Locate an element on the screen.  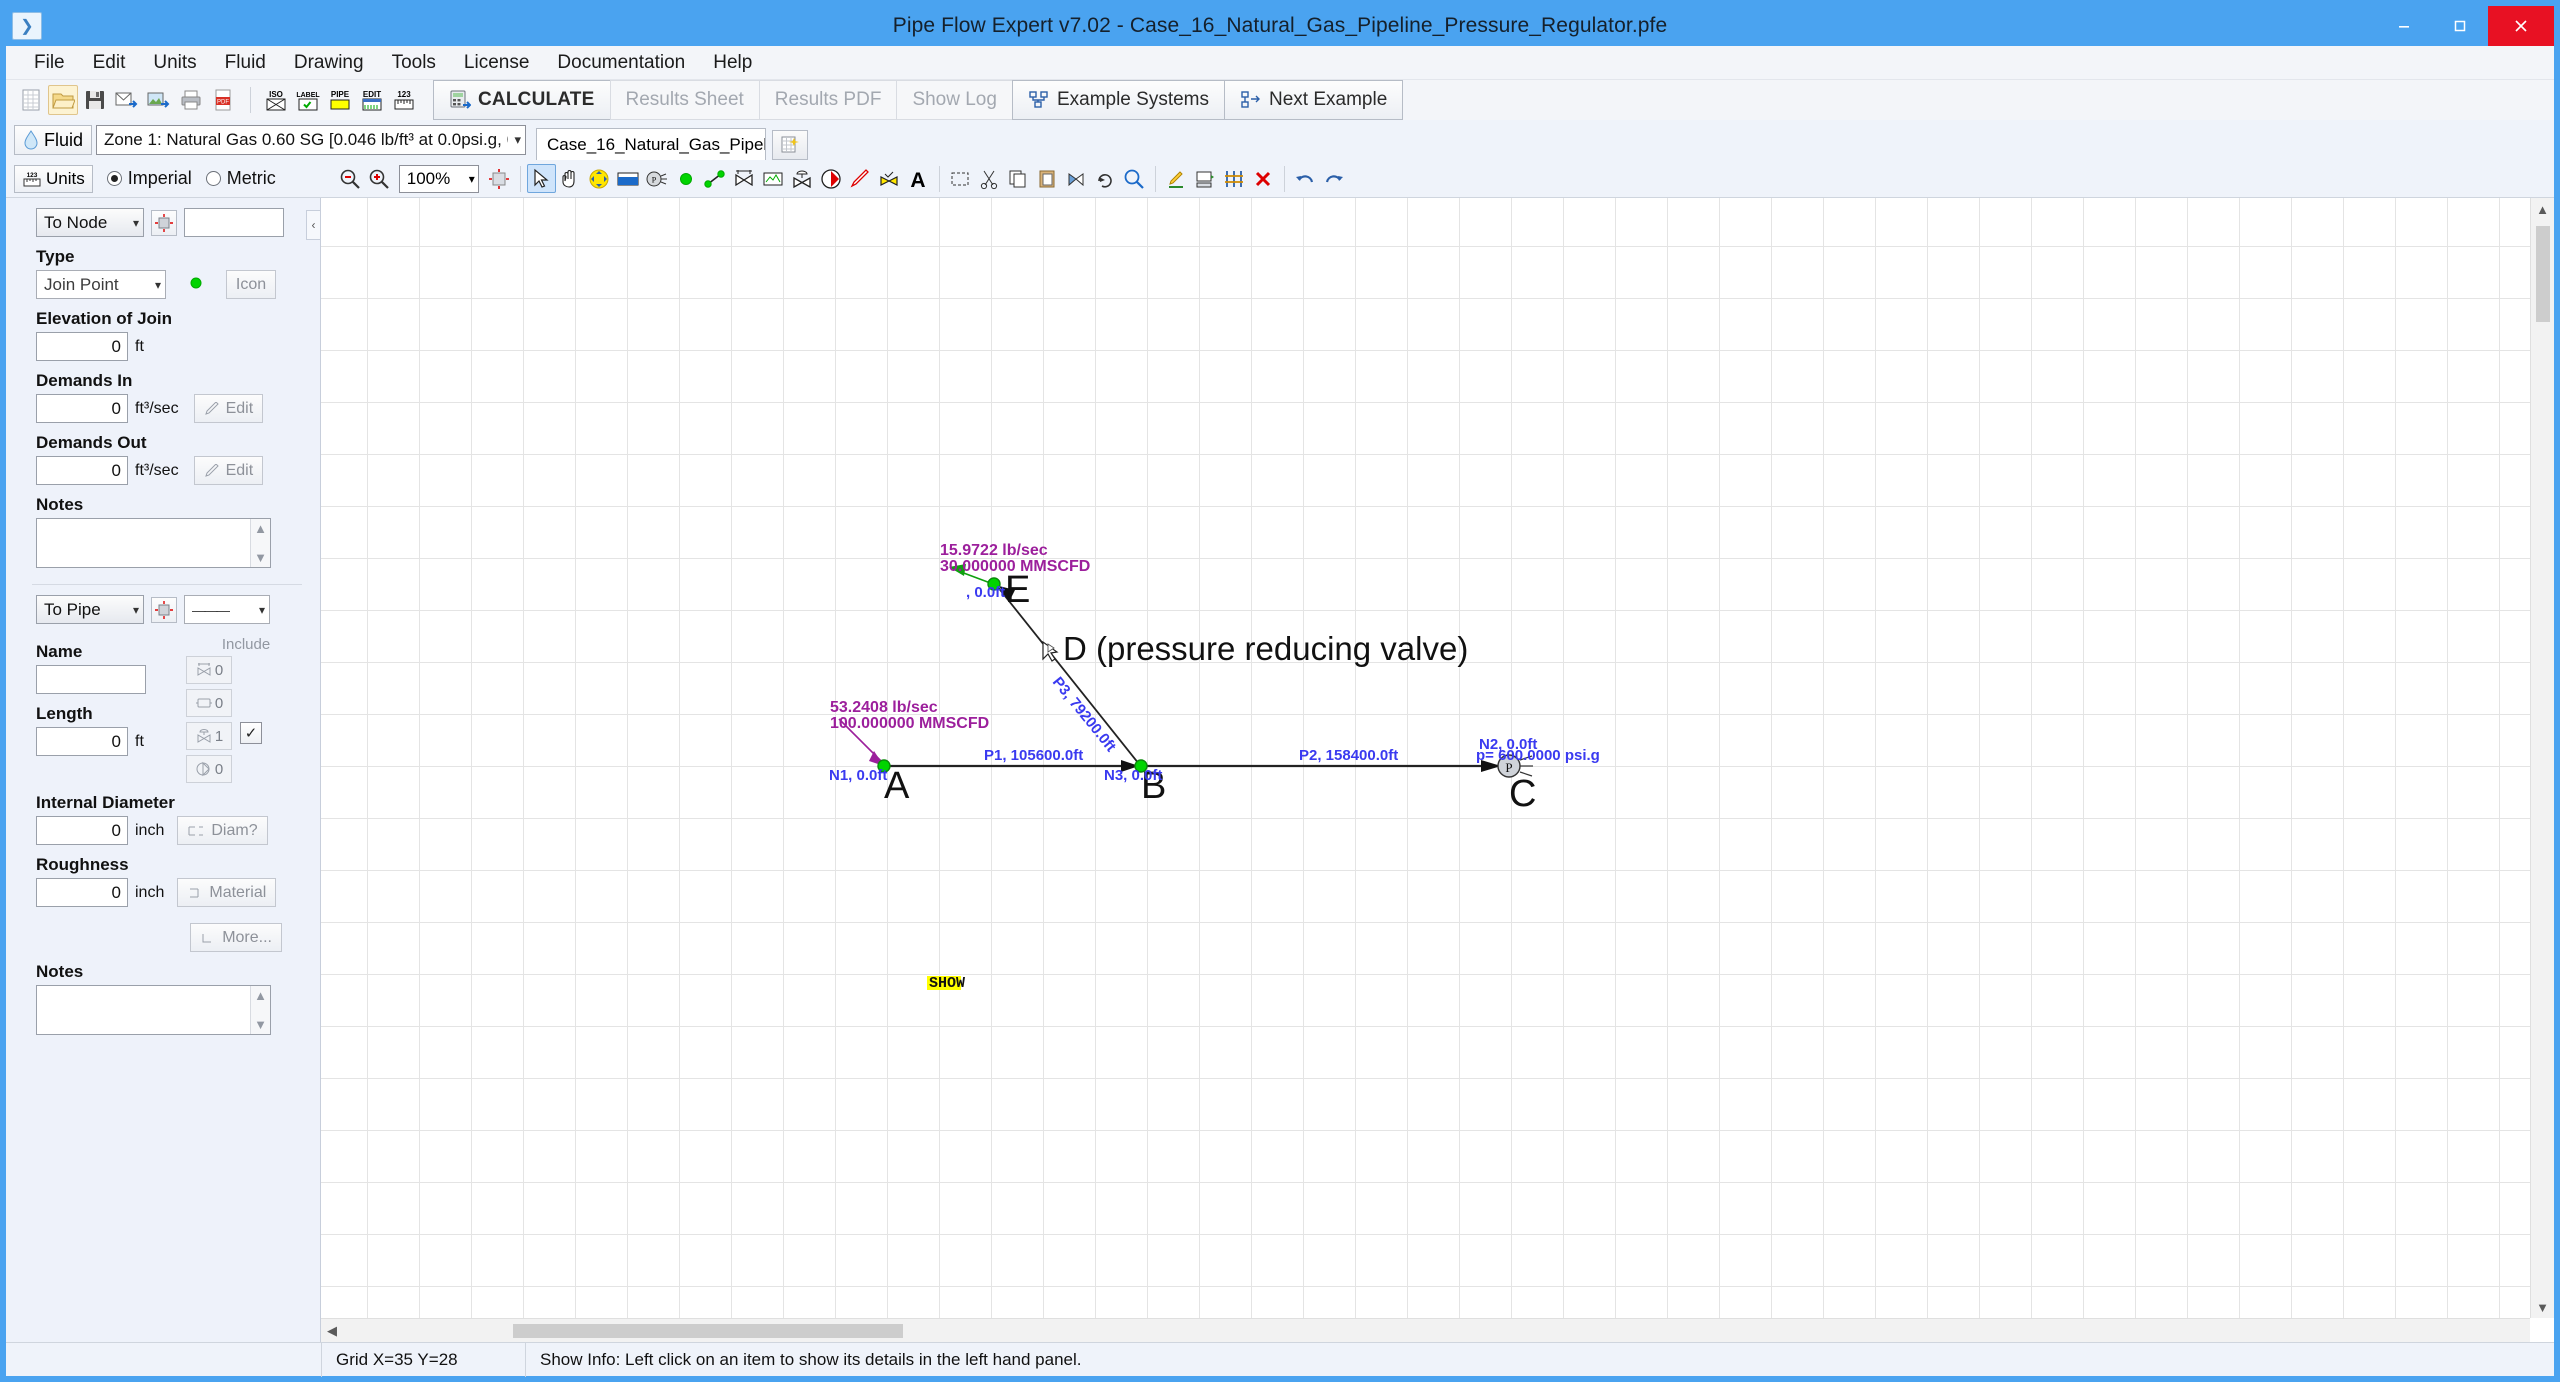
results-sheet-button: Results Sheet is located at coordinates (684, 100).